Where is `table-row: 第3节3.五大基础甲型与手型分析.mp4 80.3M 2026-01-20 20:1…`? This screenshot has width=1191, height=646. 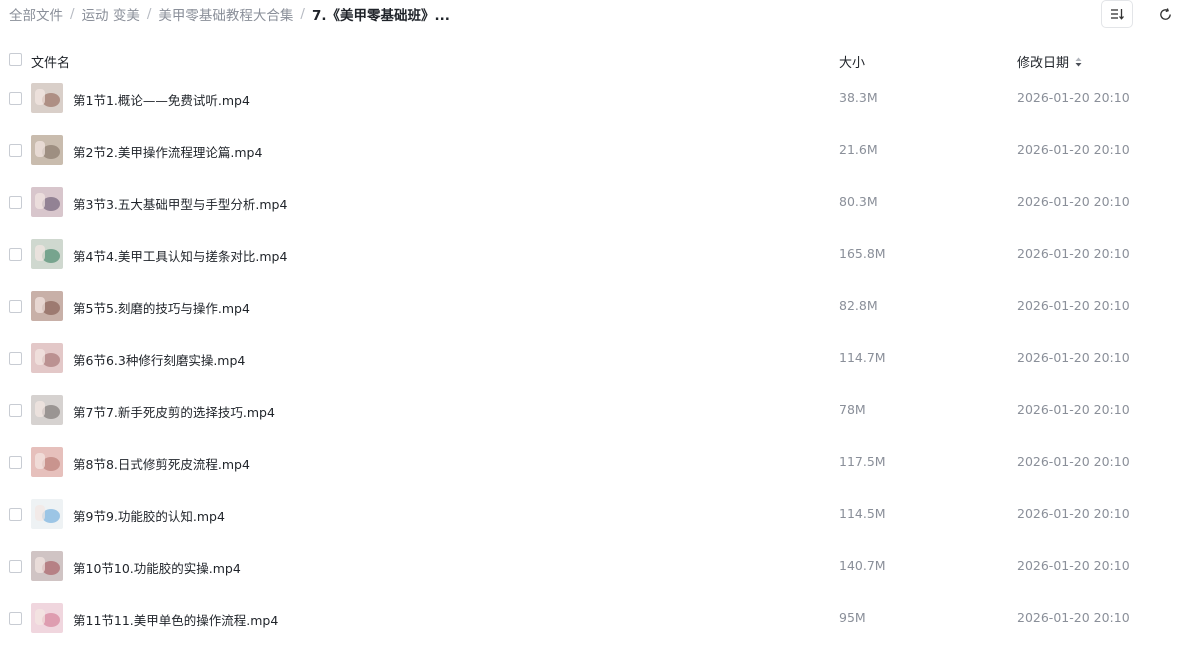
table-row: 第3节3.五大基础甲型与手型分析.mp4 80.3M 2026-01-20 20:1… is located at coordinates (595, 202).